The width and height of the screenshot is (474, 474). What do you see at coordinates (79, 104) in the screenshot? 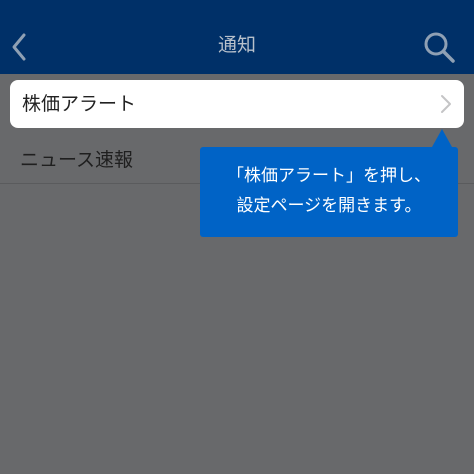
I see `list-item-label: 株価アラート` at bounding box center [79, 104].